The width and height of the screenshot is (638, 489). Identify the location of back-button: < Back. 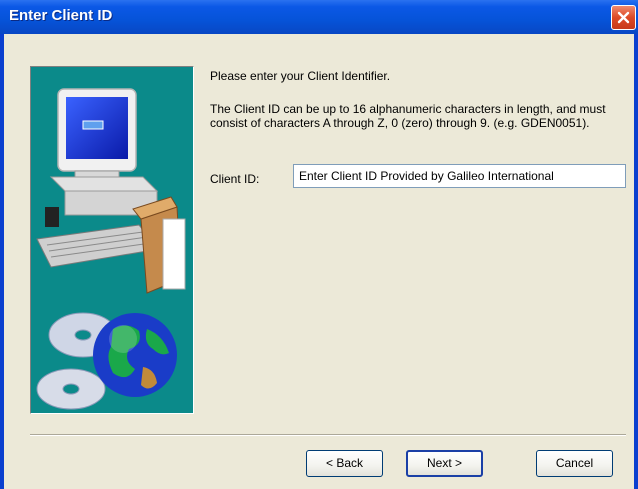
(344, 463).